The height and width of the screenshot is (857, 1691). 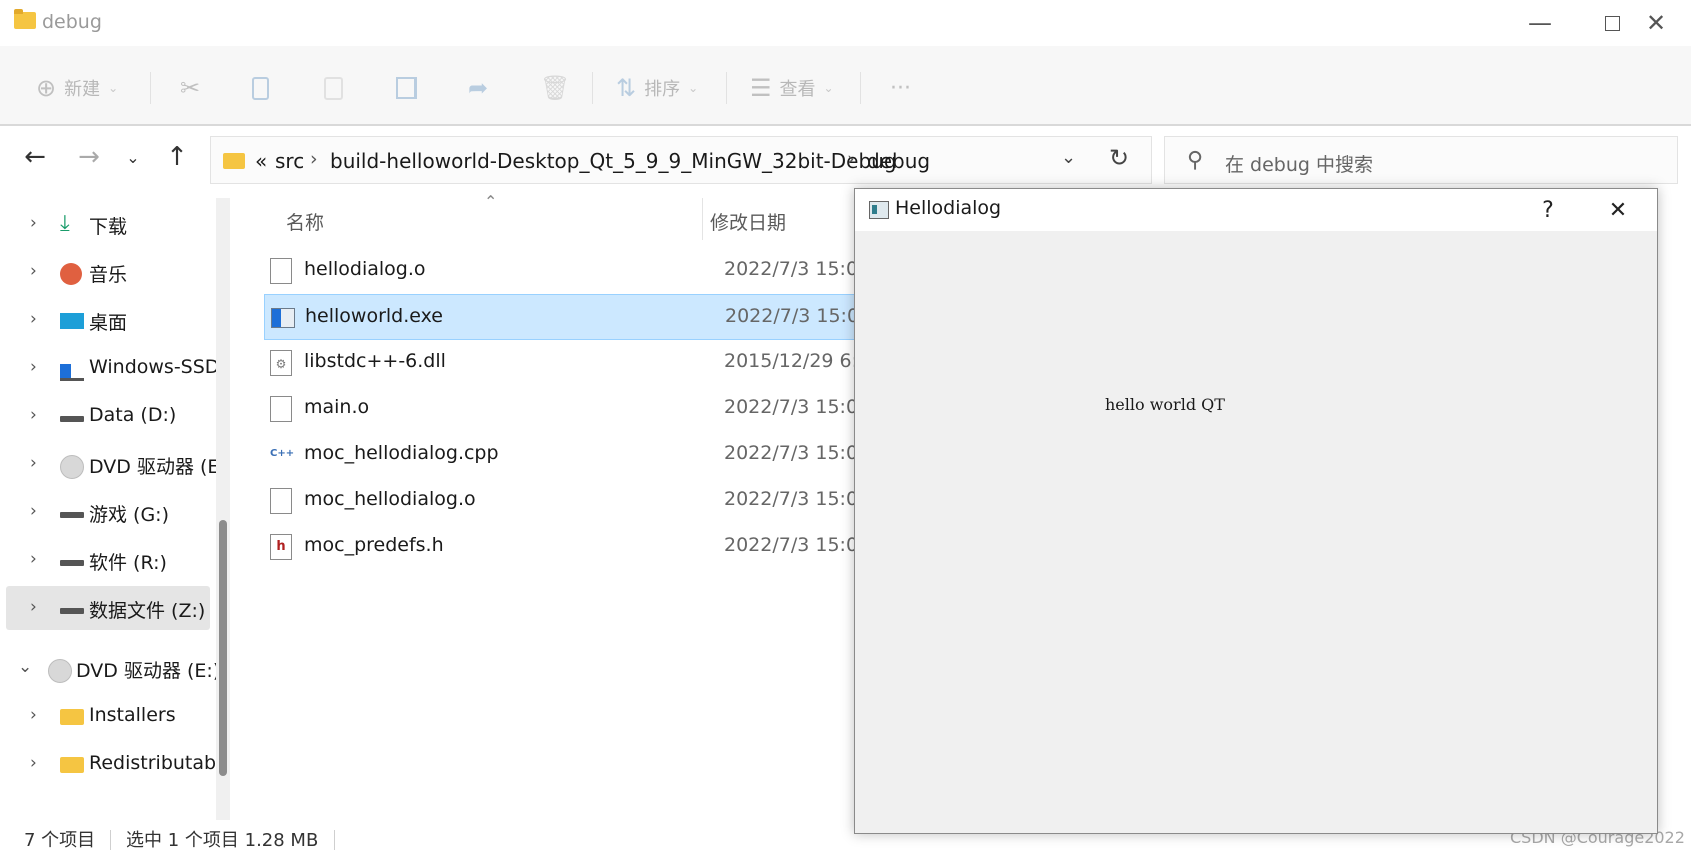 What do you see at coordinates (25, 667) in the screenshot?
I see `chevron-down-icon: ⌄` at bounding box center [25, 667].